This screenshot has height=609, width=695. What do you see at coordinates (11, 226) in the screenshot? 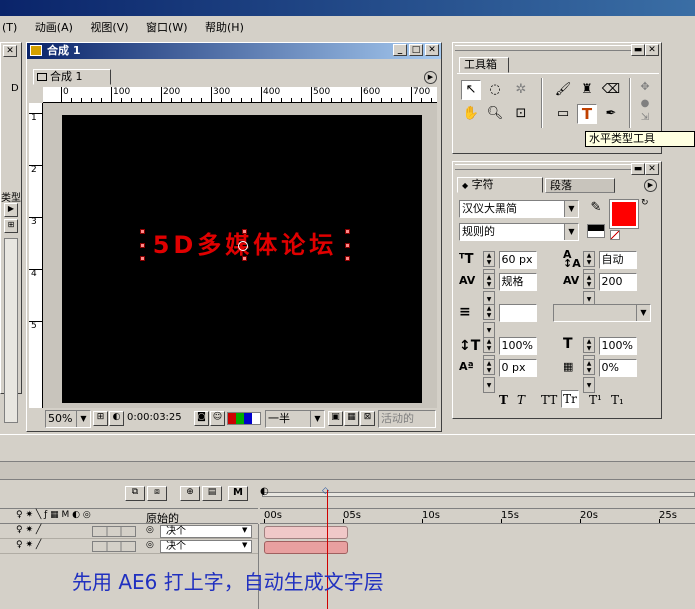
I see `left-panel-tree-icon: ⊞` at bounding box center [11, 226].